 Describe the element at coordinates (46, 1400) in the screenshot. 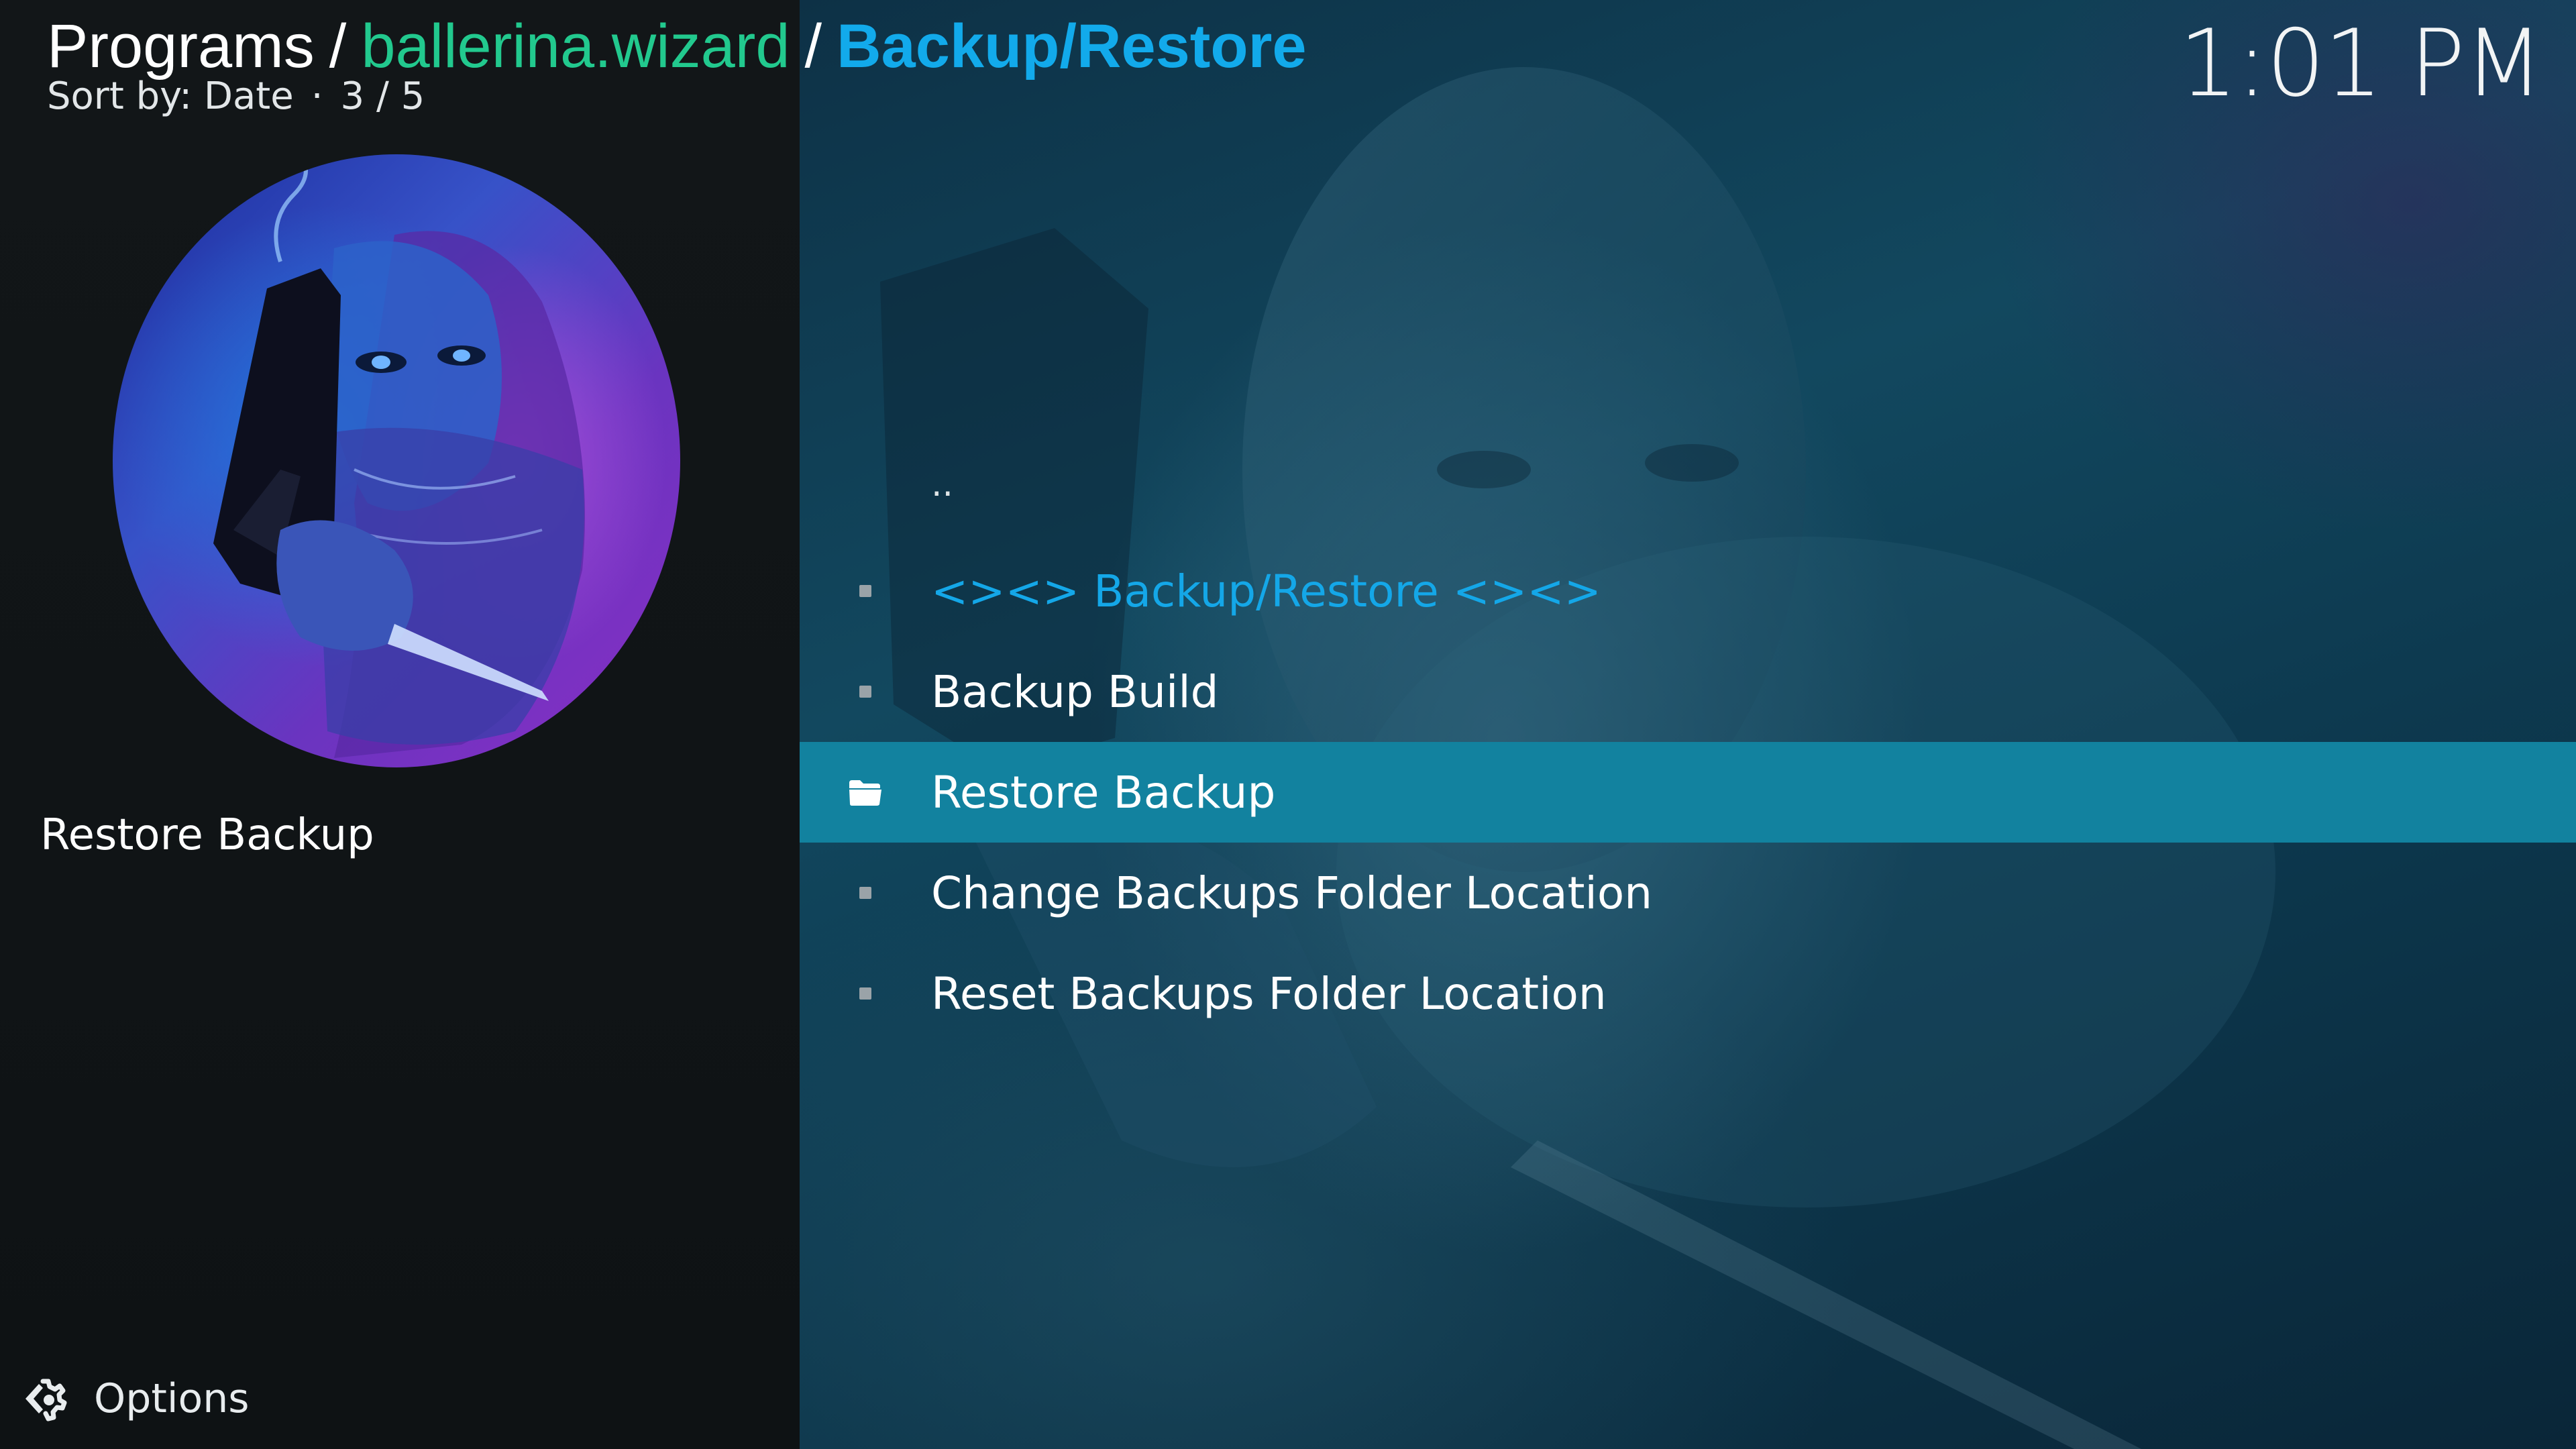

I see `options-gear-icon` at that location.